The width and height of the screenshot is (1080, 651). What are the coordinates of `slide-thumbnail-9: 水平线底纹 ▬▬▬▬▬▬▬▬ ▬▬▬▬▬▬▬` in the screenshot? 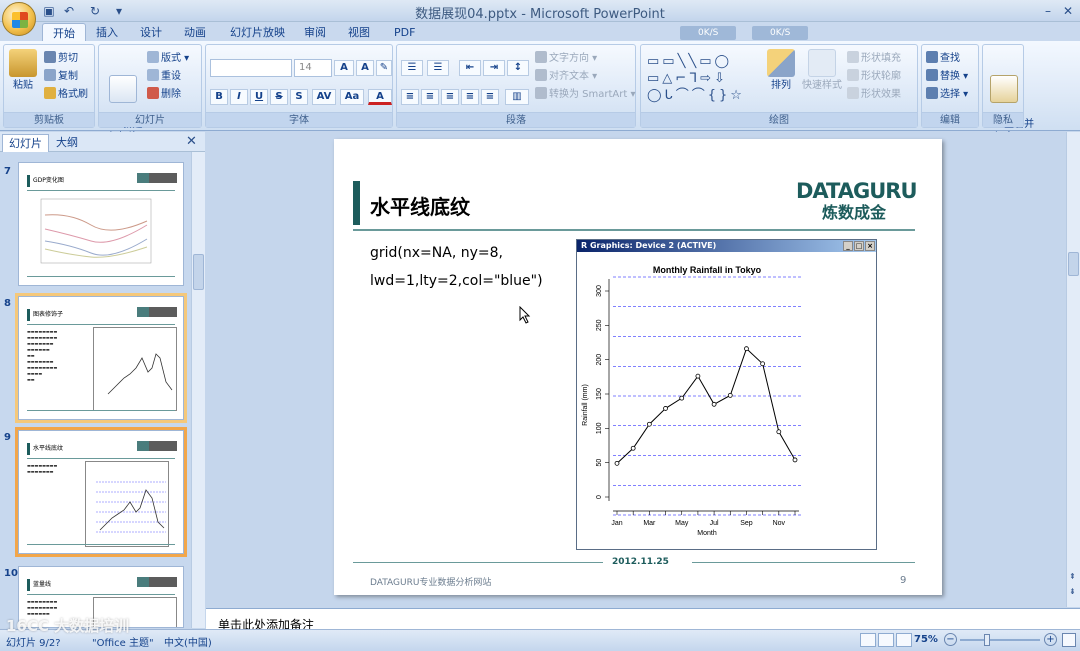 It's located at (101, 492).